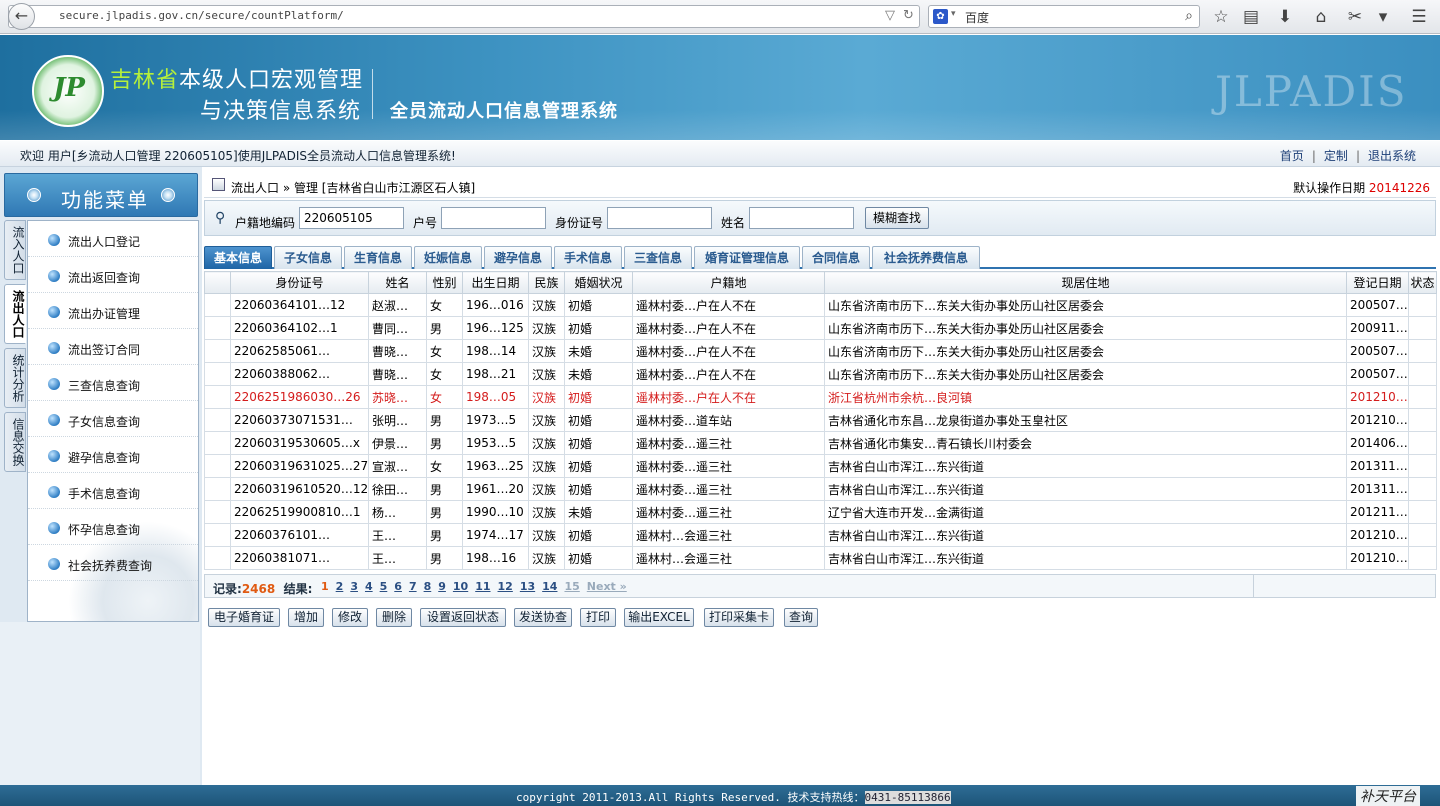 The width and height of the screenshot is (1440, 806). Describe the element at coordinates (598, 282) in the screenshot. I see `column-header: 婚姻状况` at that location.